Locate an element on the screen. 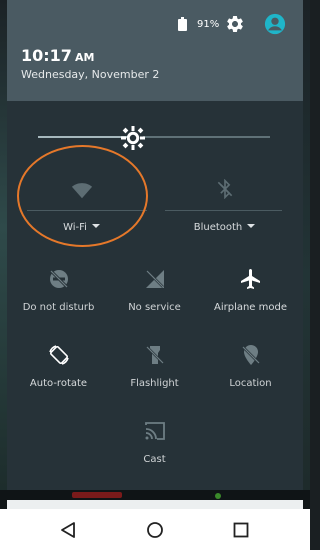 The width and height of the screenshot is (320, 550). tile-airplane-mode: Airplane mode is located at coordinates (250, 292).